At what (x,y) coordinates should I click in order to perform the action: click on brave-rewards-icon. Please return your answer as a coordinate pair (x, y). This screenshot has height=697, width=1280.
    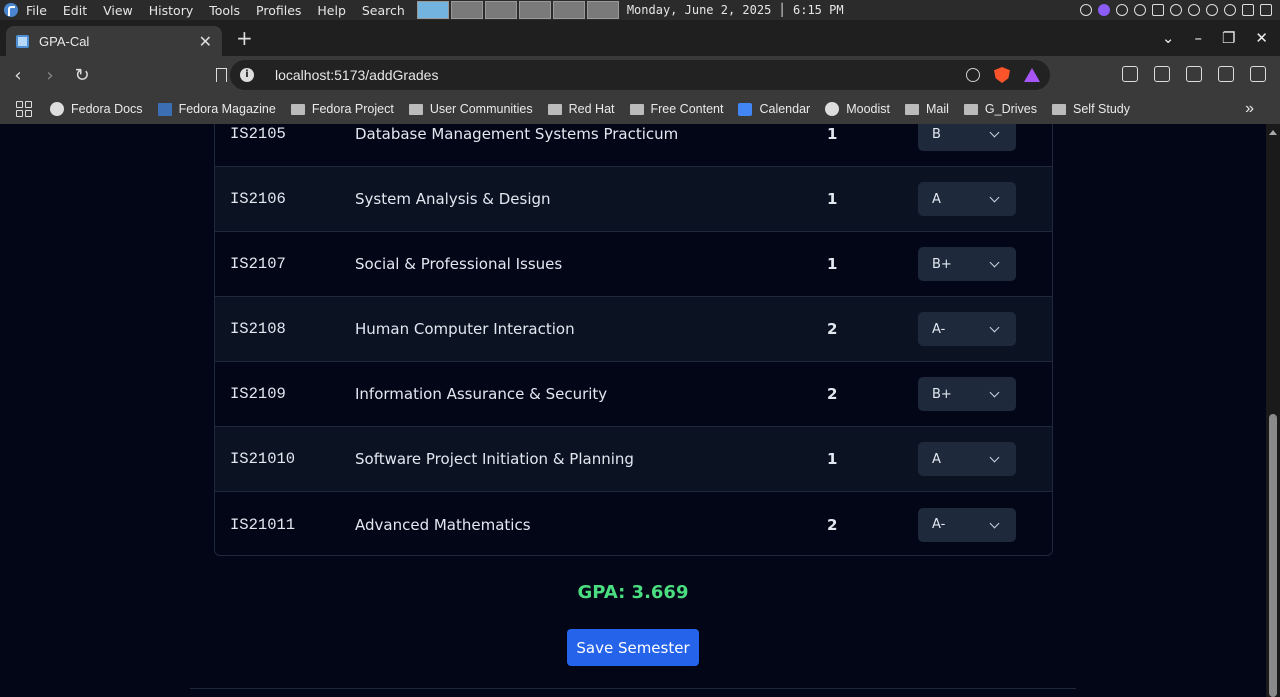
    Looking at the image, I should click on (1032, 75).